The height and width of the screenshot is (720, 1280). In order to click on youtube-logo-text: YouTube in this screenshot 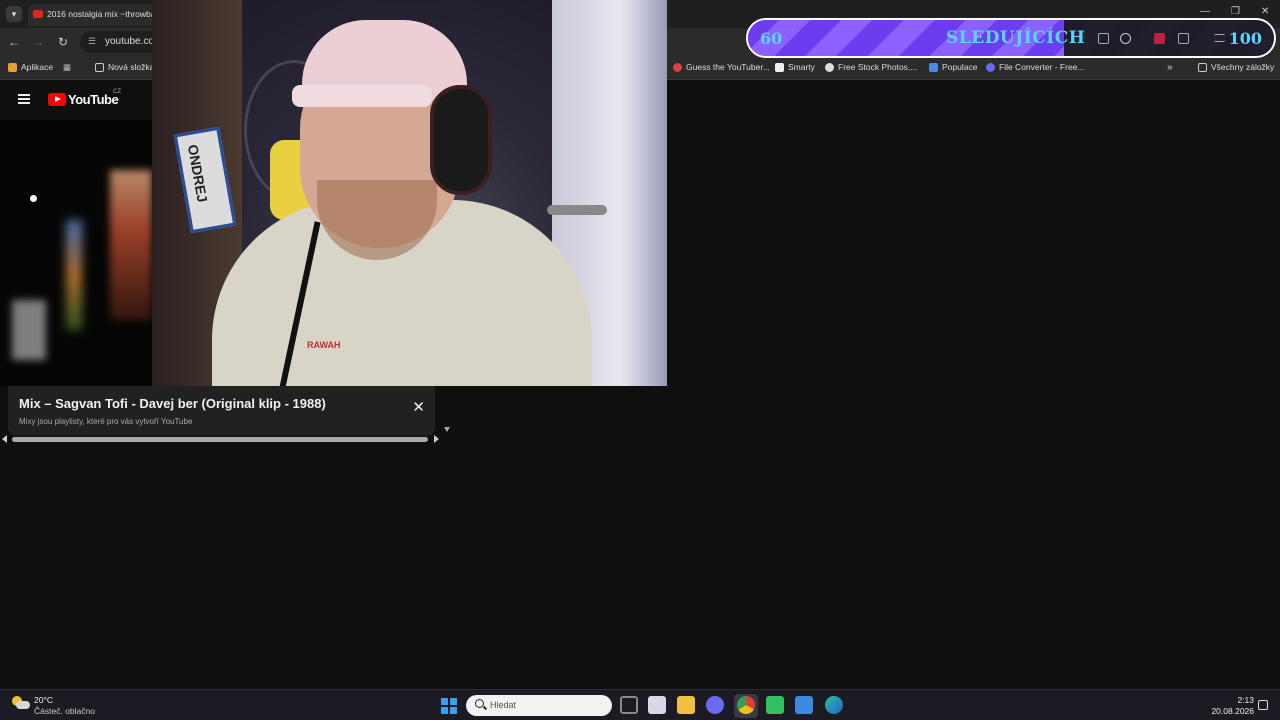, I will do `click(93, 99)`.